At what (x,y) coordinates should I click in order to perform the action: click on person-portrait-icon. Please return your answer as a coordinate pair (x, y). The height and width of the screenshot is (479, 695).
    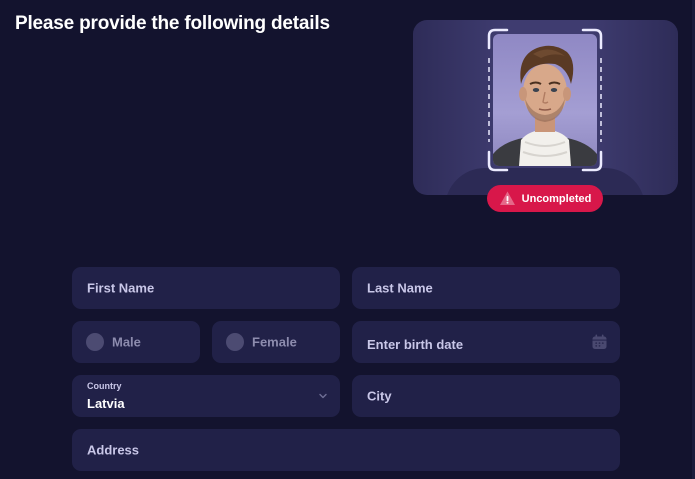
    Looking at the image, I should click on (545, 105).